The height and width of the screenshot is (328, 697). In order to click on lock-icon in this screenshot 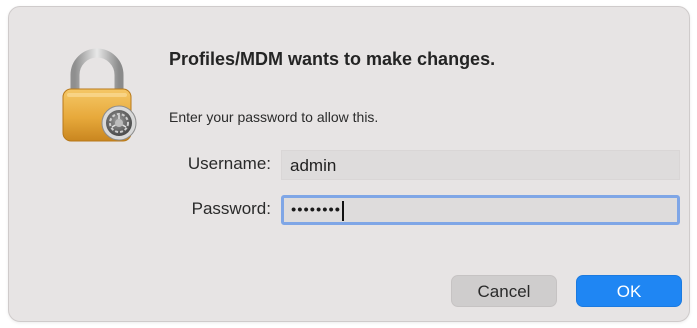, I will do `click(99, 95)`.